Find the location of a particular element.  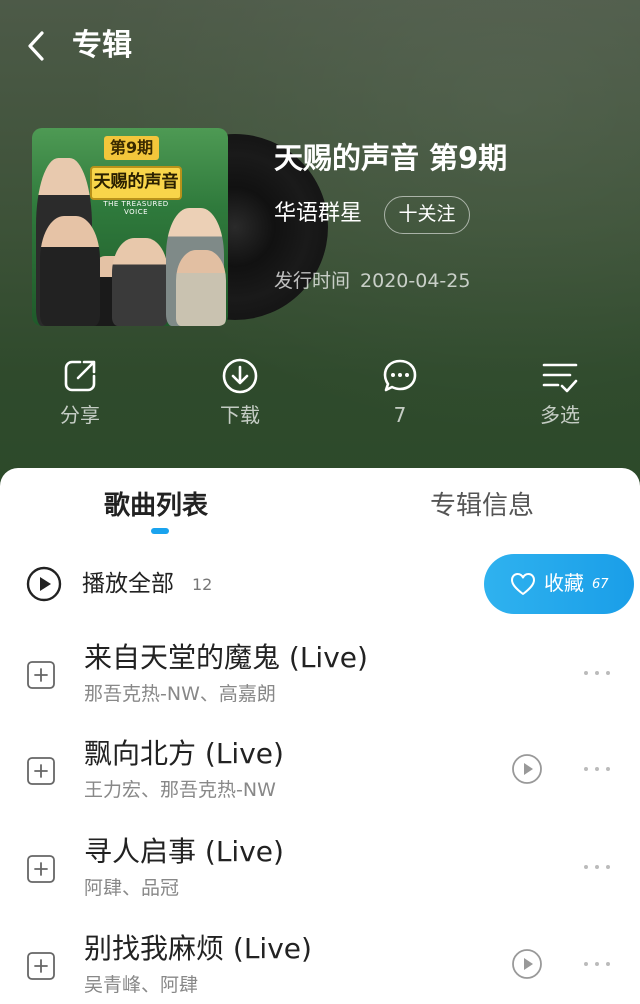

play-all-button is located at coordinates (44, 584).